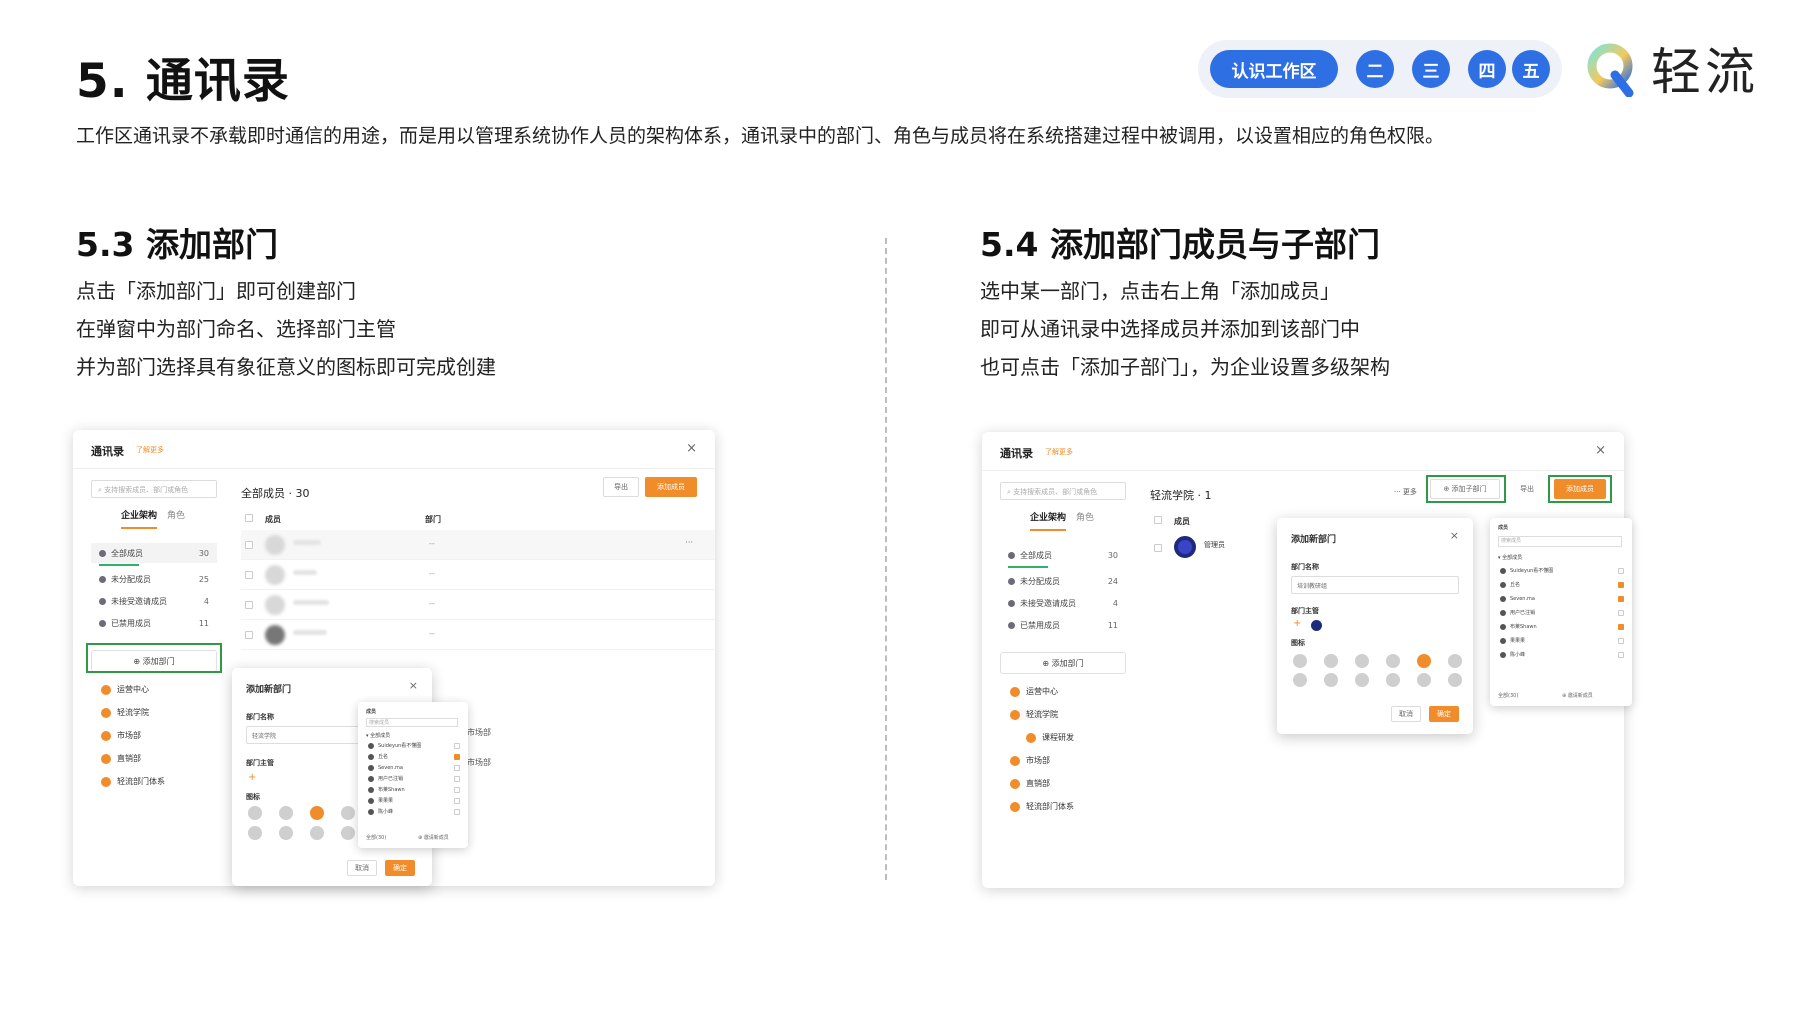  Describe the element at coordinates (1050, 737) in the screenshot. I see `dept-item-child: 课程研发` at that location.